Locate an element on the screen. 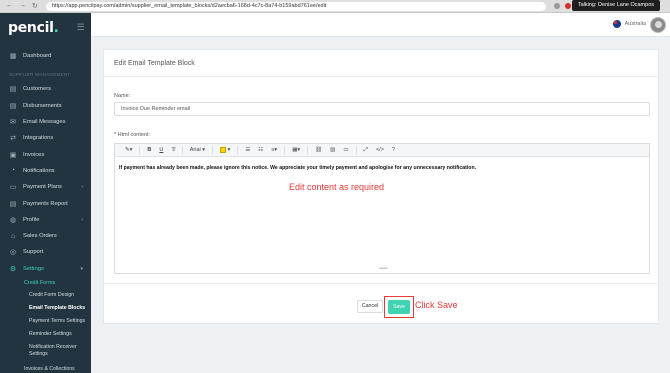 Image resolution: width=670 pixels, height=373 pixels. sidebar-item-label: Notifications is located at coordinates (39, 170).